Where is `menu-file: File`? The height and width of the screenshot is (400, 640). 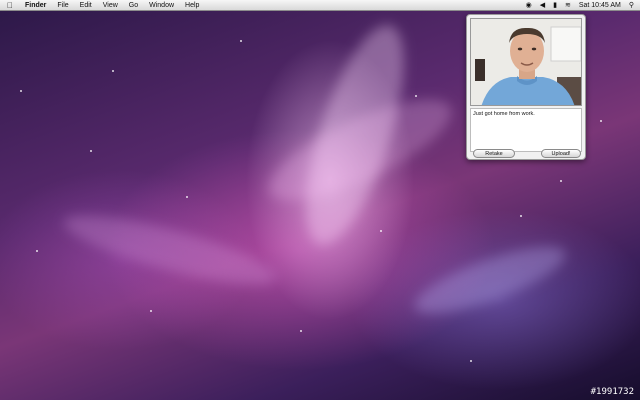 menu-file: File is located at coordinates (63, 5).